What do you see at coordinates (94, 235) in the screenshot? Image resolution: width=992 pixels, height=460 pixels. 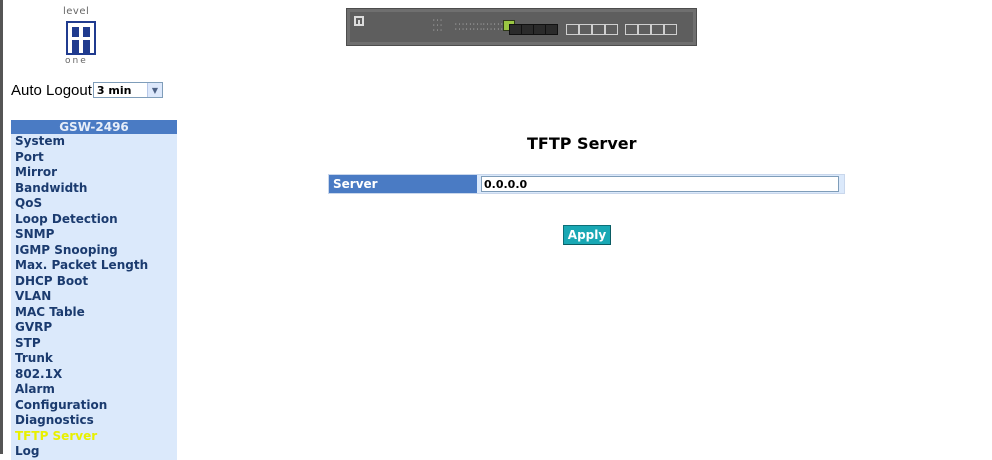 I see `sidebar-item-snmp: SNMP` at bounding box center [94, 235].